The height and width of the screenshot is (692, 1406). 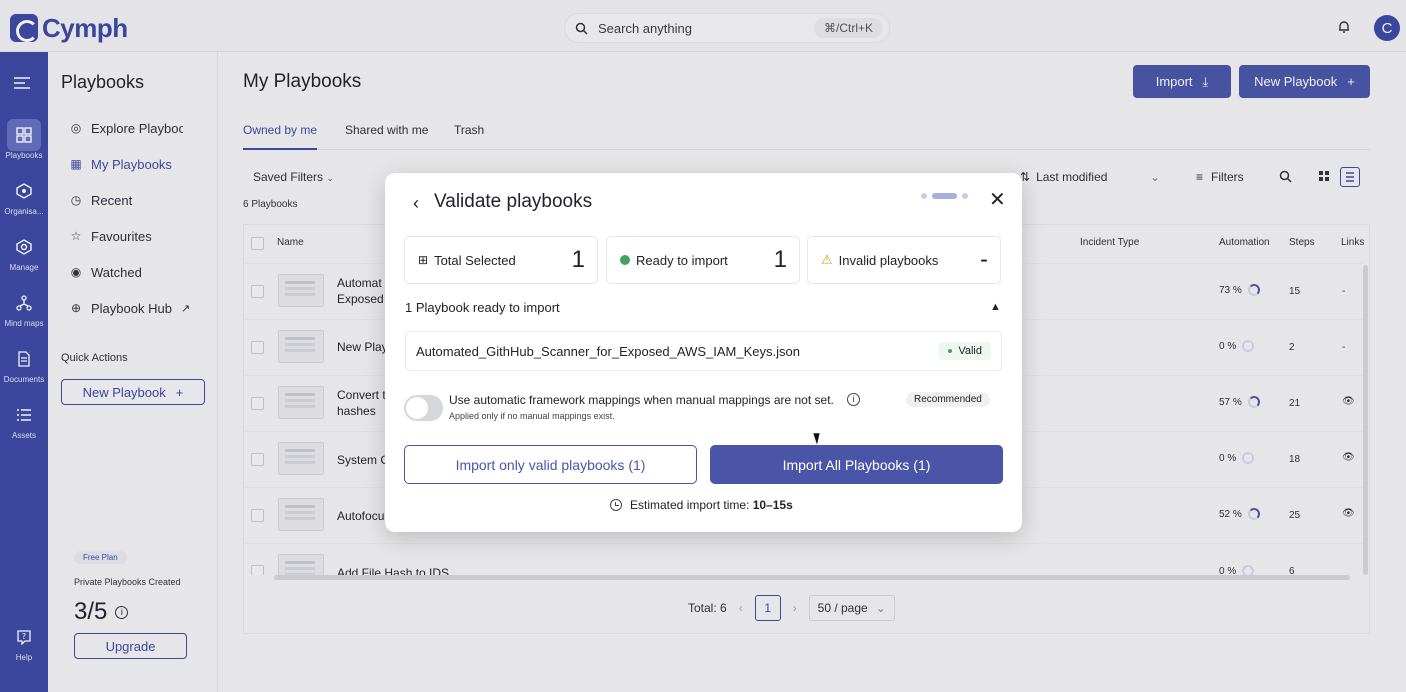 I want to click on auto-mapping-toggle, so click(x=423, y=408).